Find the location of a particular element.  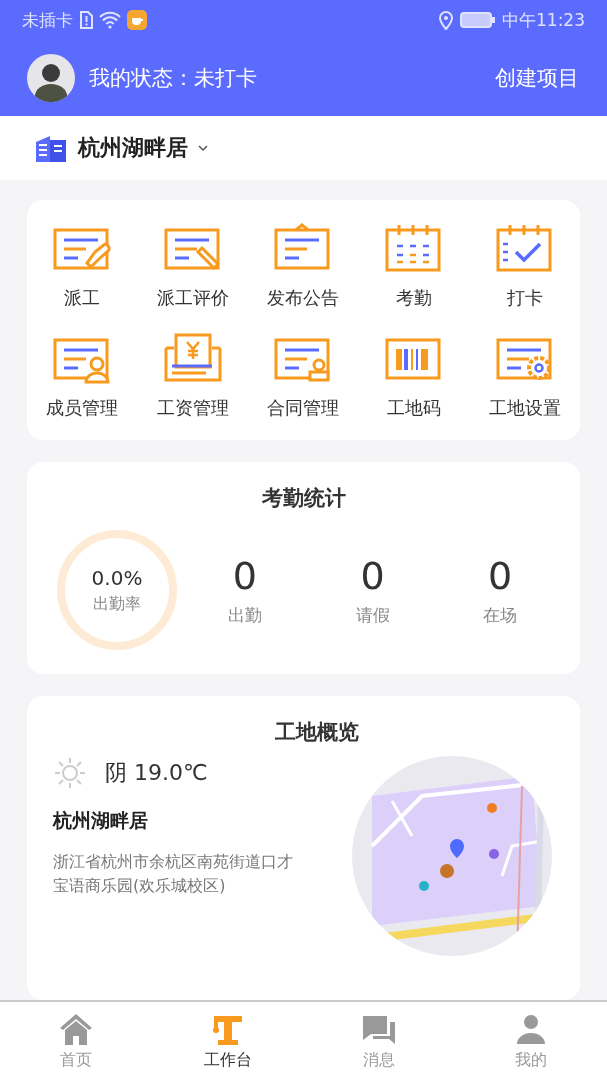

rate-label: 出勤率 is located at coordinates (117, 604).